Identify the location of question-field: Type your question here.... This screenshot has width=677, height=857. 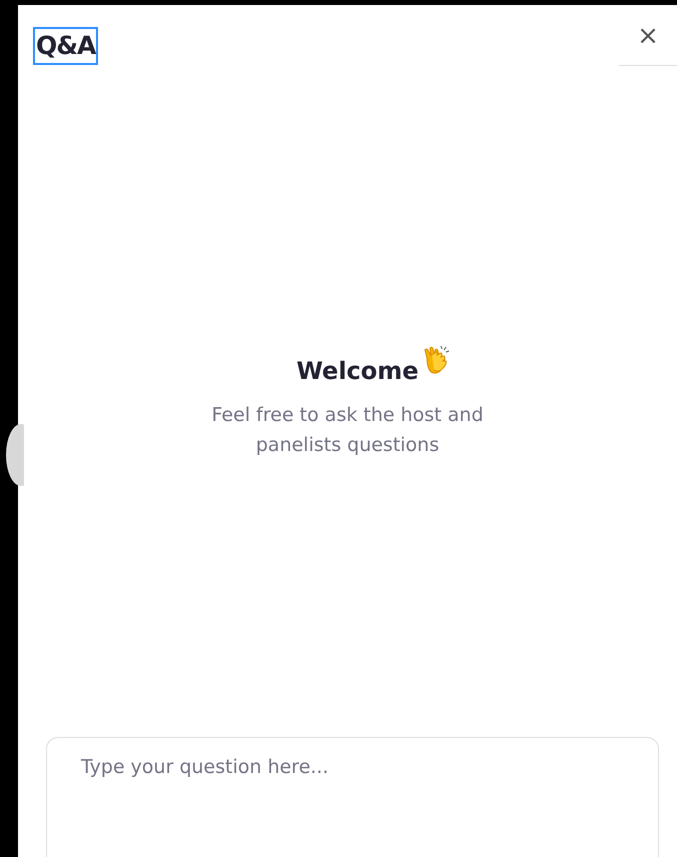
(352, 797).